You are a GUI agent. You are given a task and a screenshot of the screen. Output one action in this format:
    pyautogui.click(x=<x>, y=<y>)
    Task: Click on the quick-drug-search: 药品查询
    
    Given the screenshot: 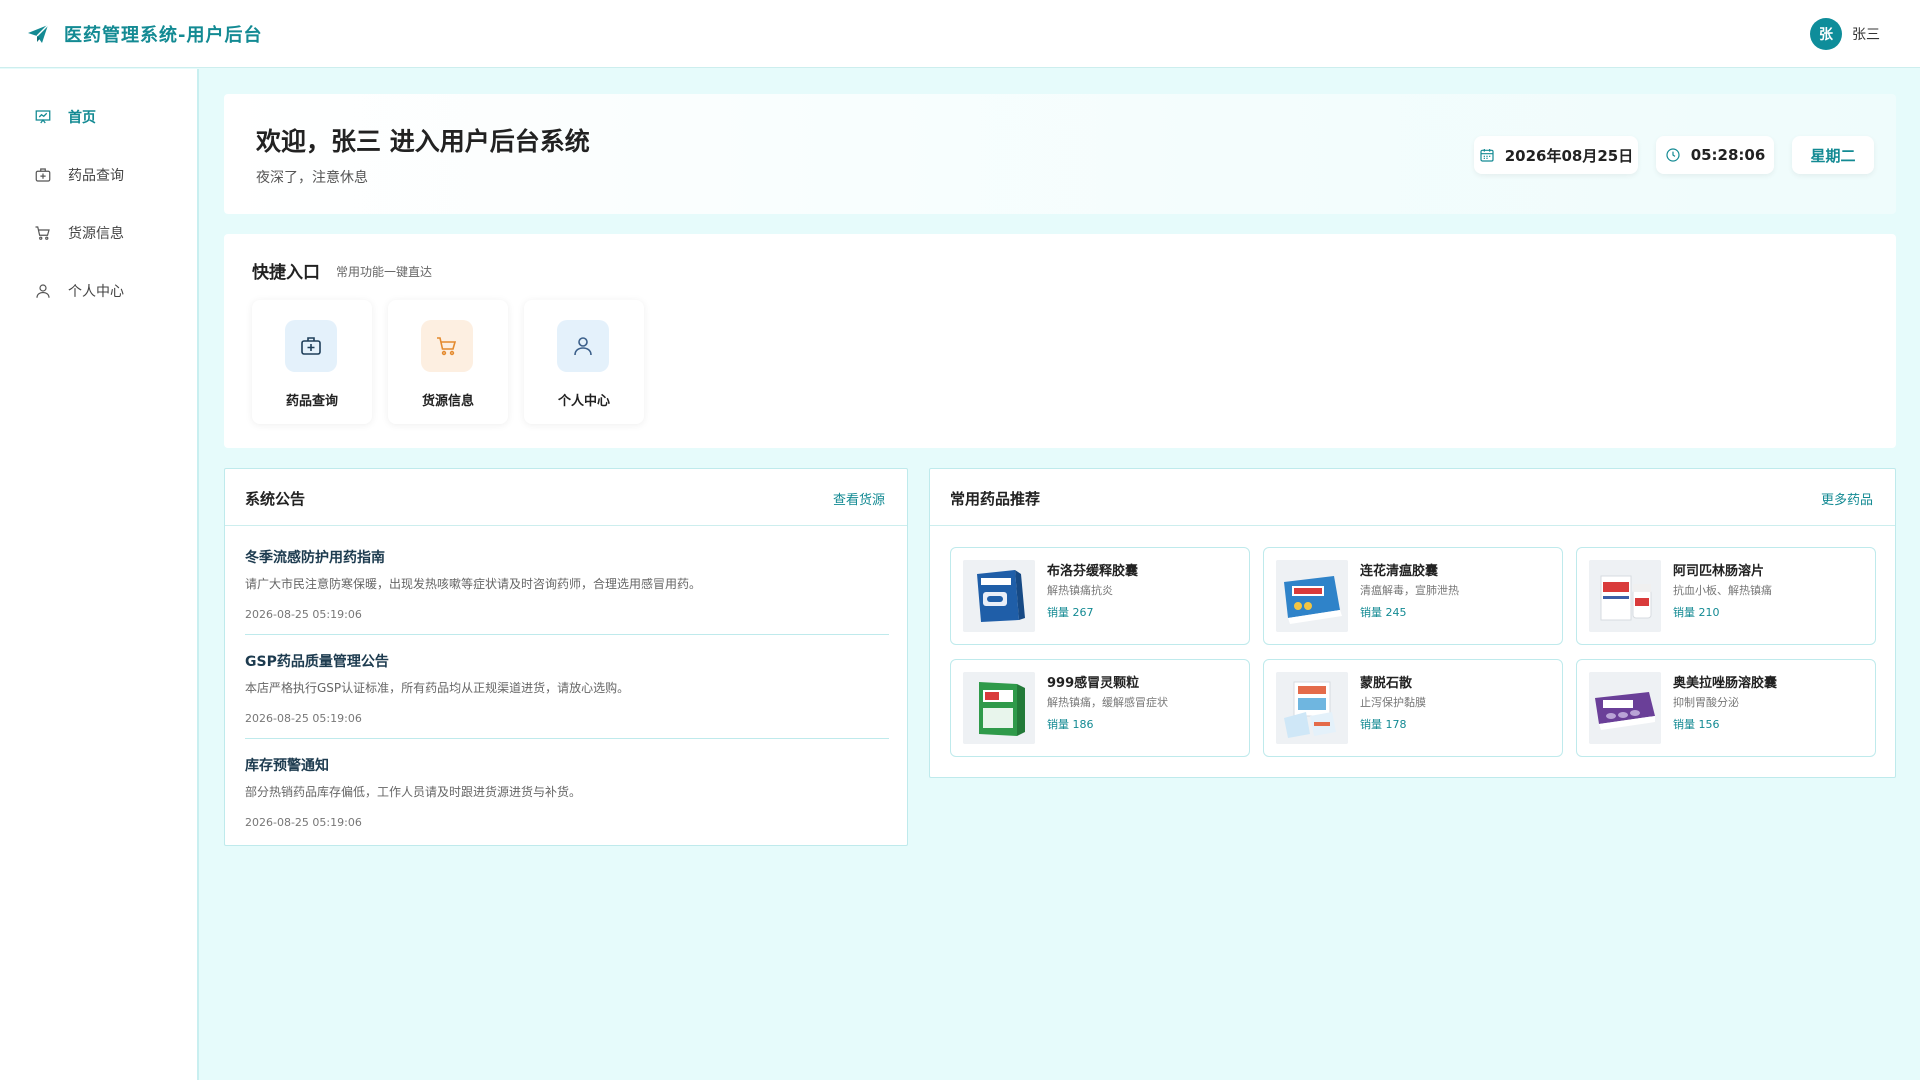 What is the action you would take?
    pyautogui.click(x=312, y=362)
    